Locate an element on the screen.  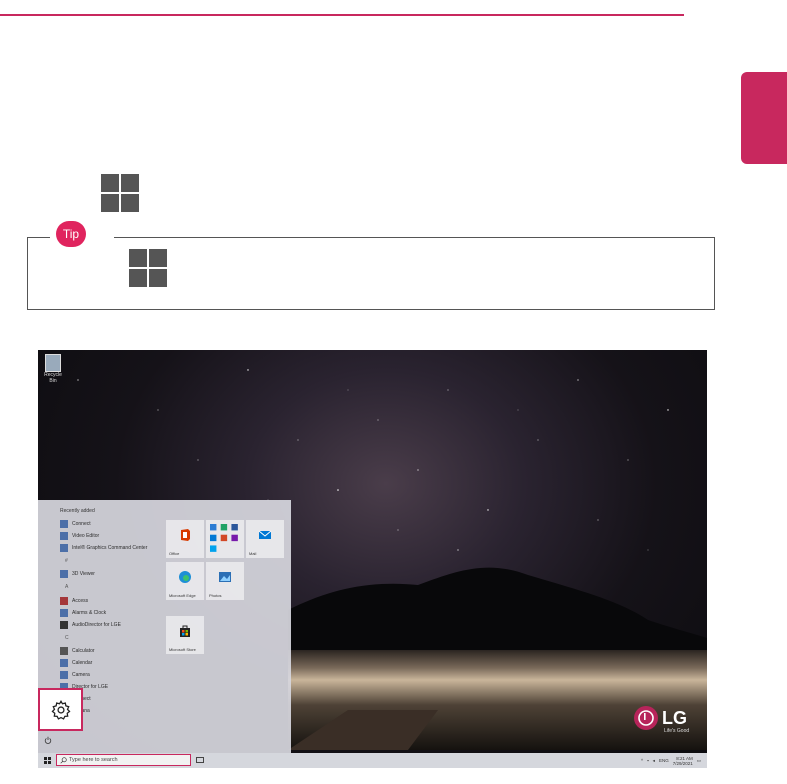
connect-icon is located at coordinates (64, 523).